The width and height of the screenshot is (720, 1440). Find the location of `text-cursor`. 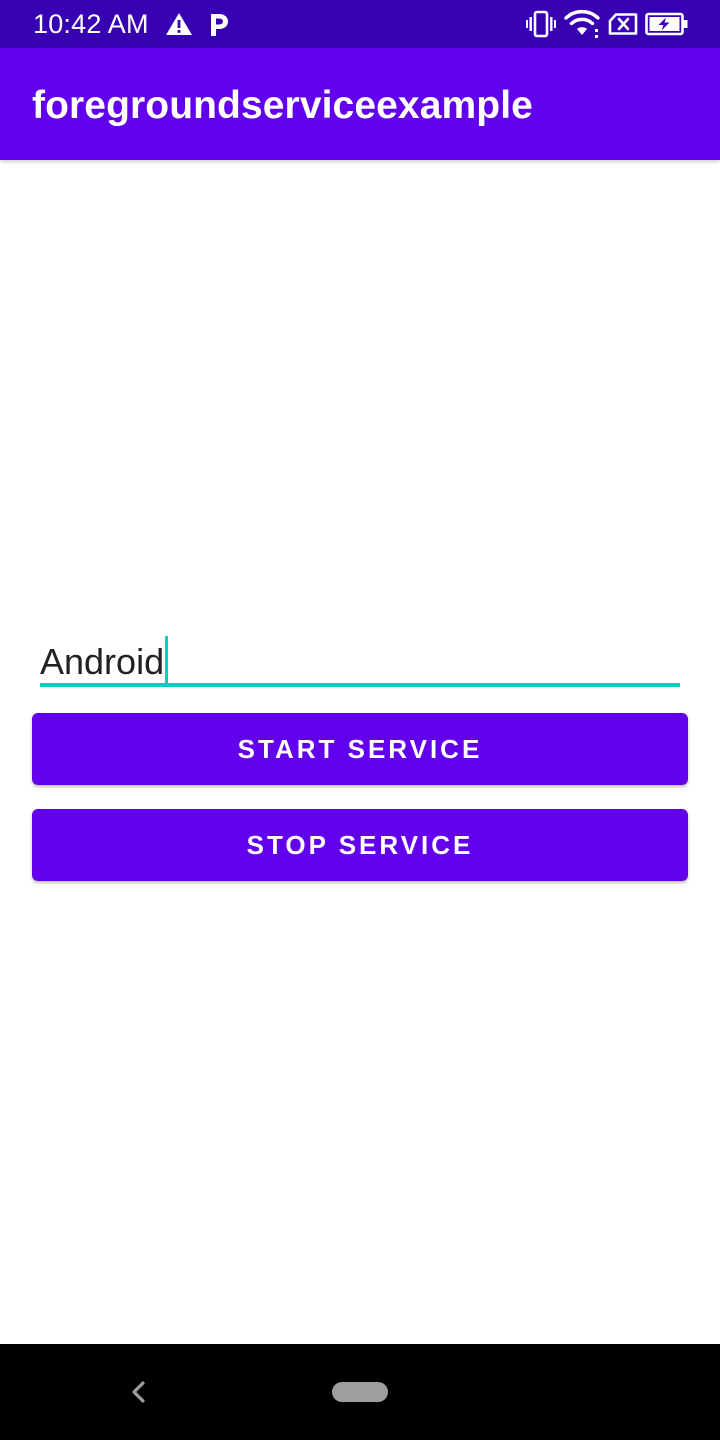

text-cursor is located at coordinates (167, 660).